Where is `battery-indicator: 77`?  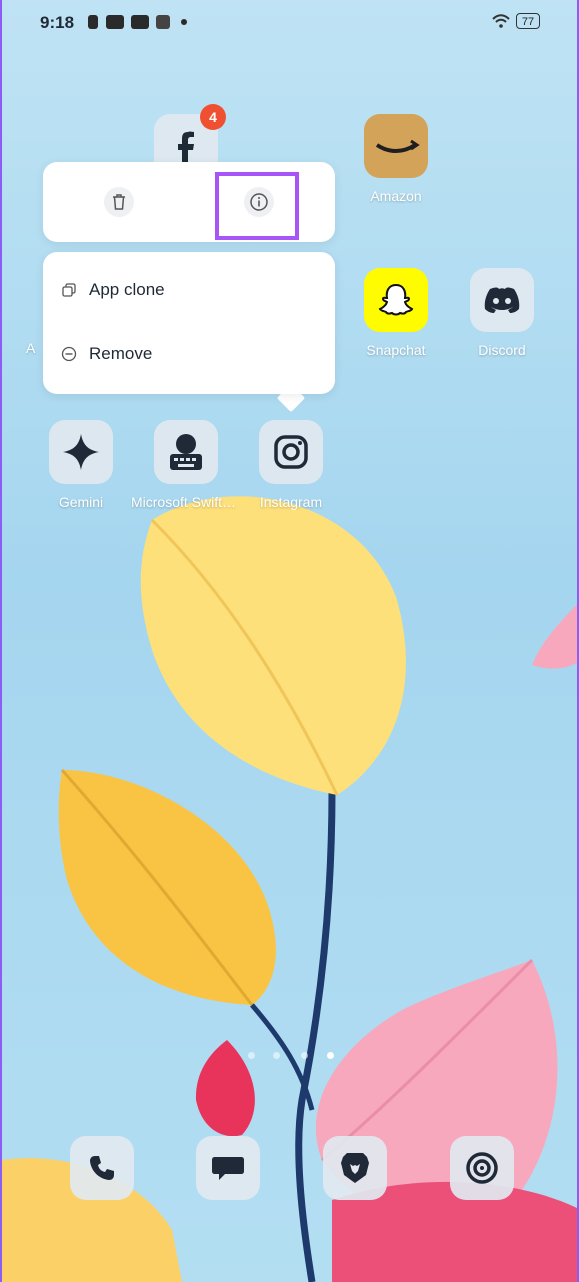
battery-indicator: 77 is located at coordinates (528, 21).